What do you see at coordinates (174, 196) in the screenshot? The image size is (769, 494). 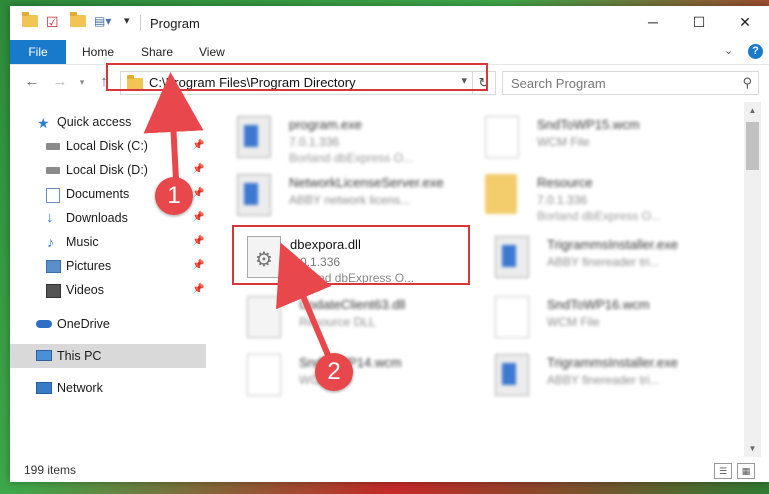 I see `step-badge-1: 1` at bounding box center [174, 196].